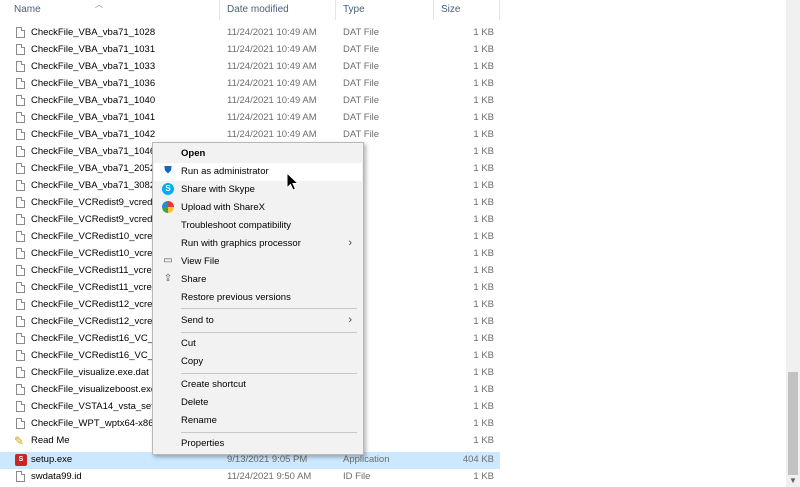 The width and height of the screenshot is (800, 487). I want to click on scrollbar-thumb, so click(793, 423).